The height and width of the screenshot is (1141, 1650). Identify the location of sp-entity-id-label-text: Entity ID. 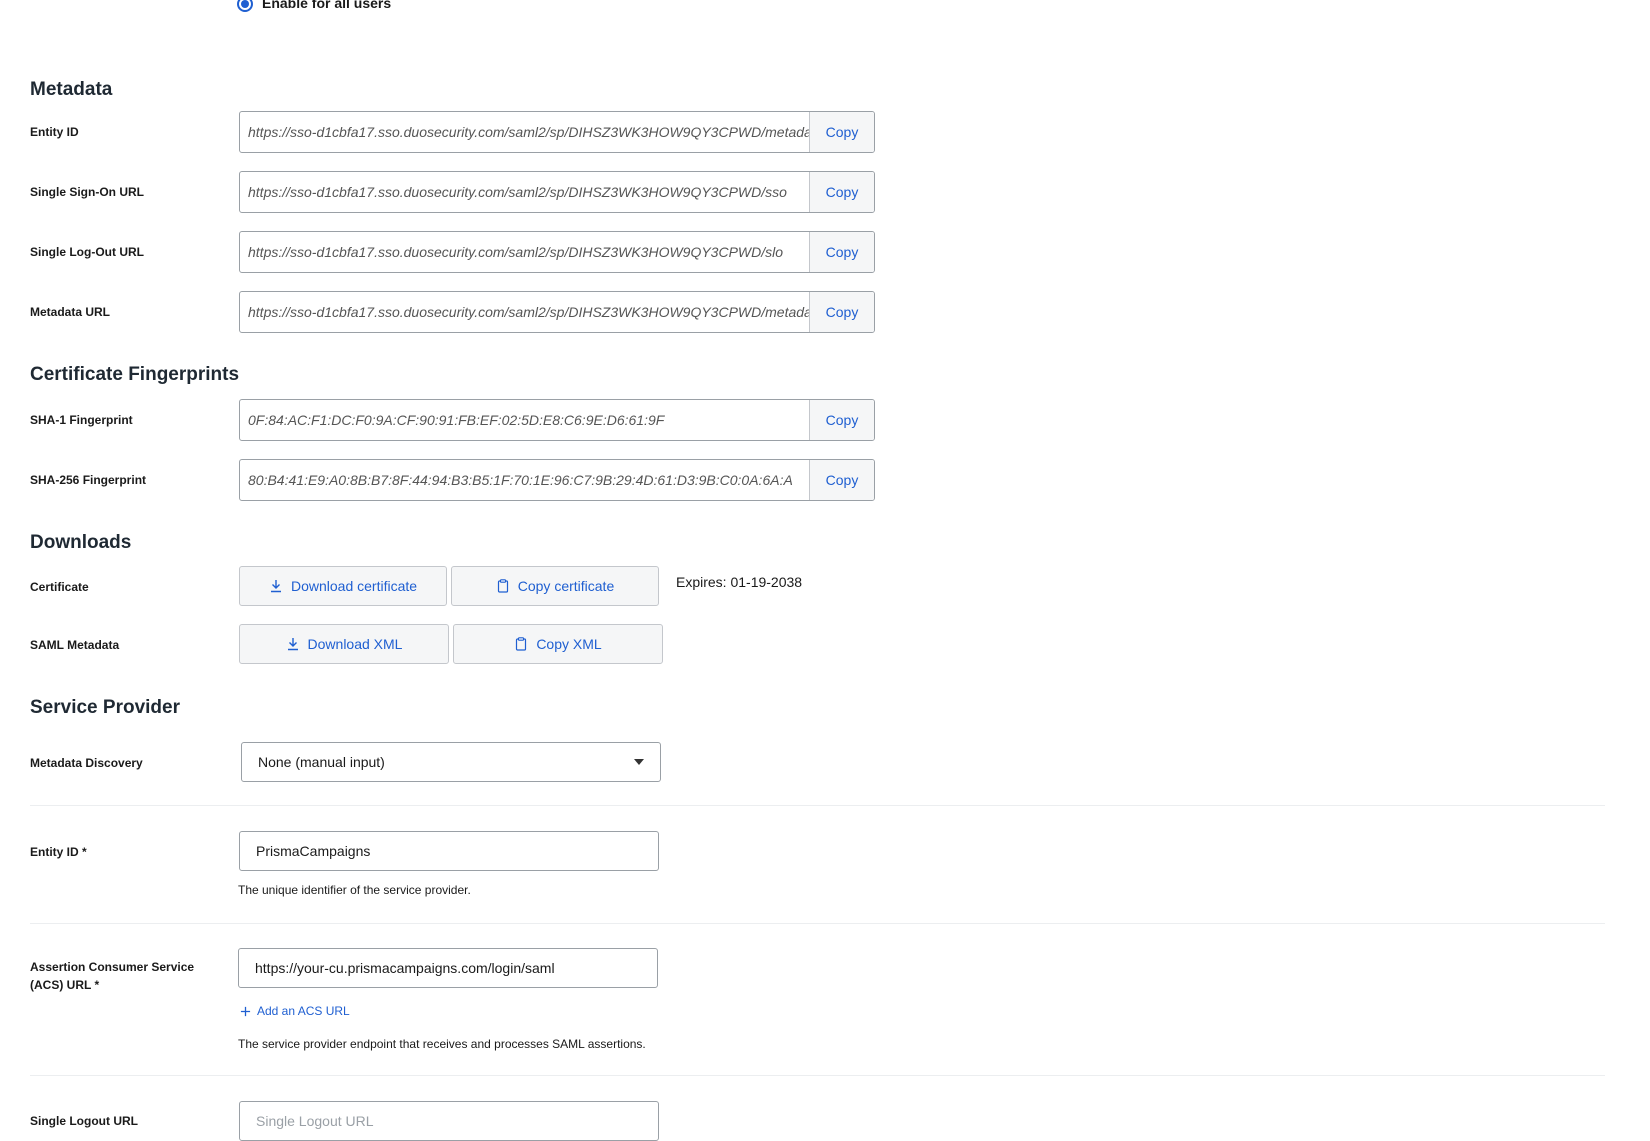
(54, 852).